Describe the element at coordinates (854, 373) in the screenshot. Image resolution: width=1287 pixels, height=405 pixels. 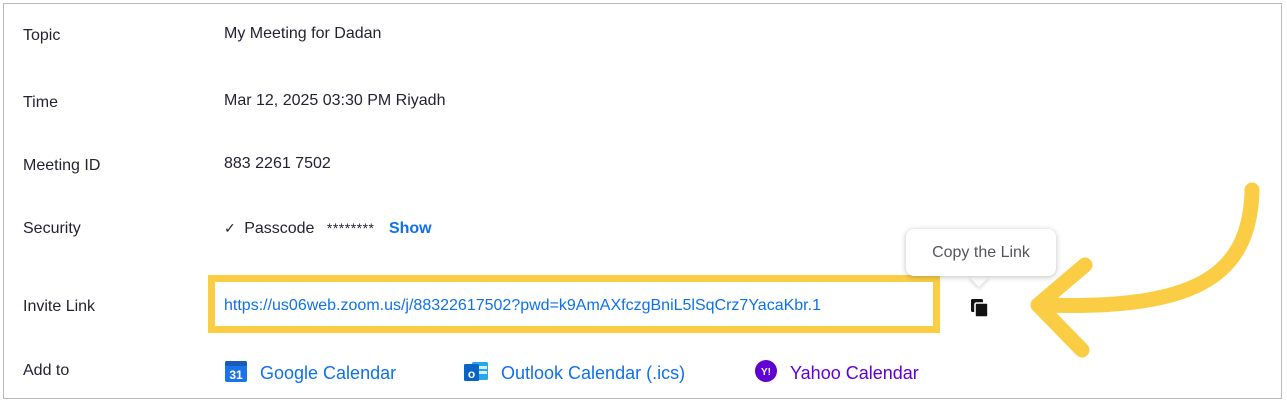
I see `yahoo-calendar-label: Yahoo Calendar` at that location.